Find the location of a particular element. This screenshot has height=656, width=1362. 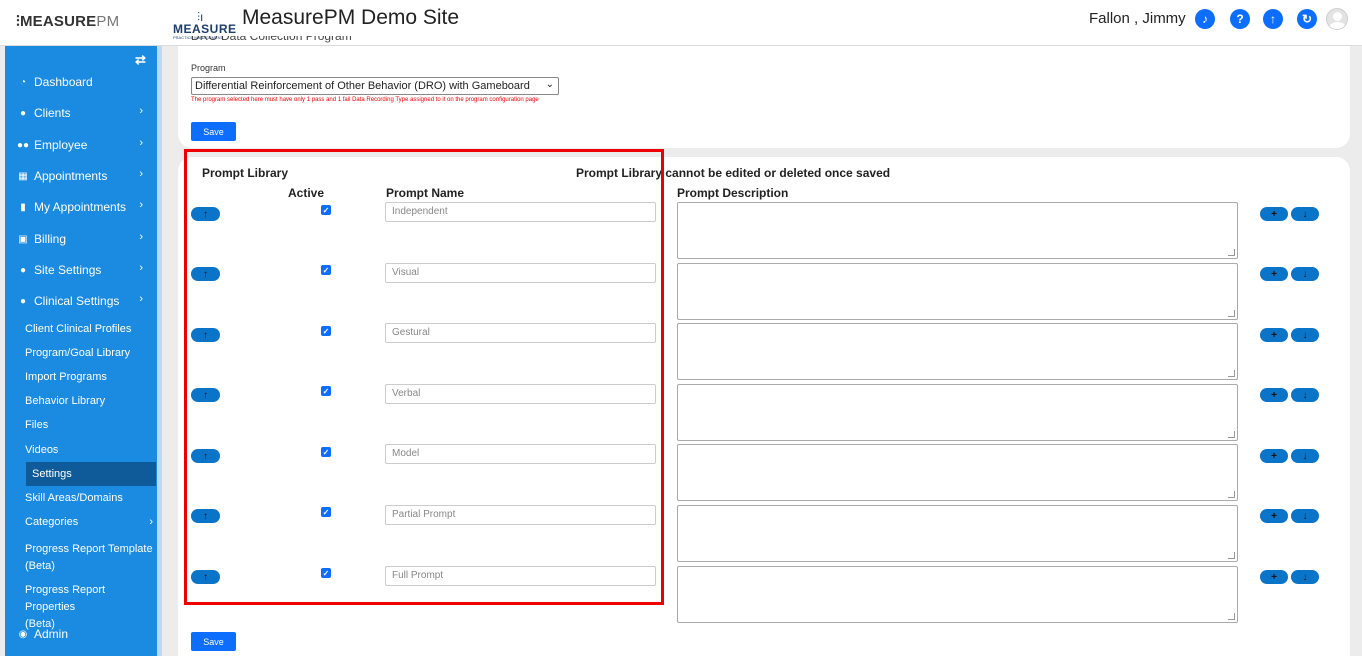

sidebar-item-clinical-settings: ● Clinical Settings › is located at coordinates (81, 301).